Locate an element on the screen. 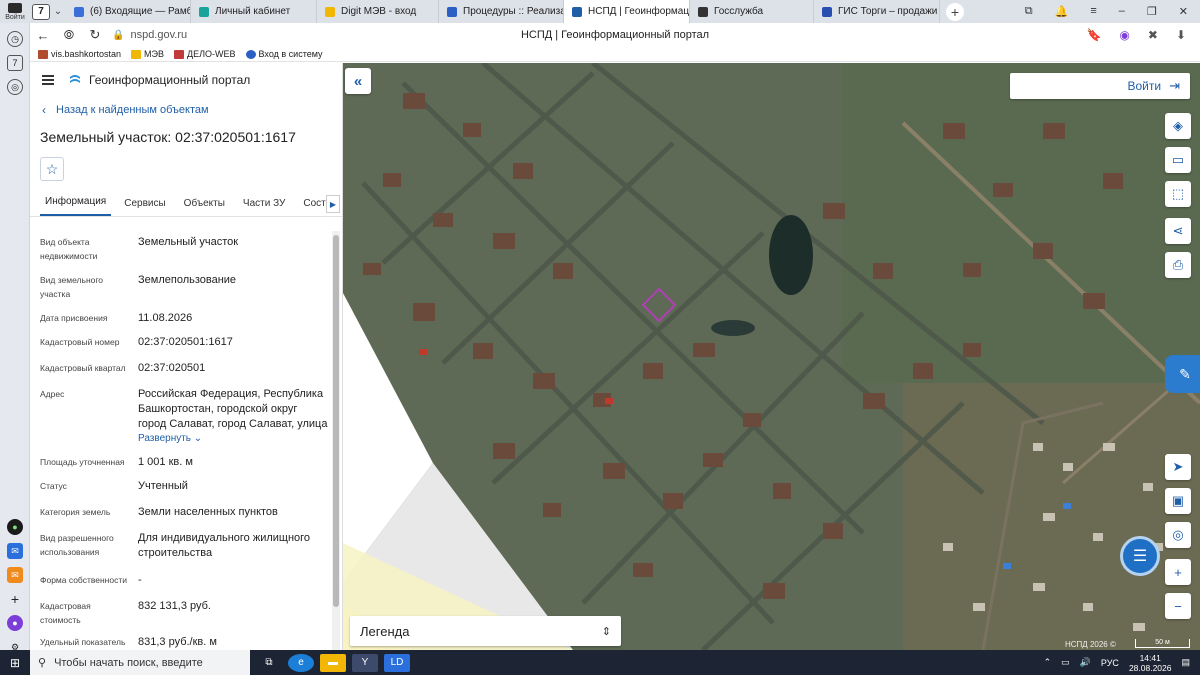  windows-start-icon: ⊞ is located at coordinates (15, 662).